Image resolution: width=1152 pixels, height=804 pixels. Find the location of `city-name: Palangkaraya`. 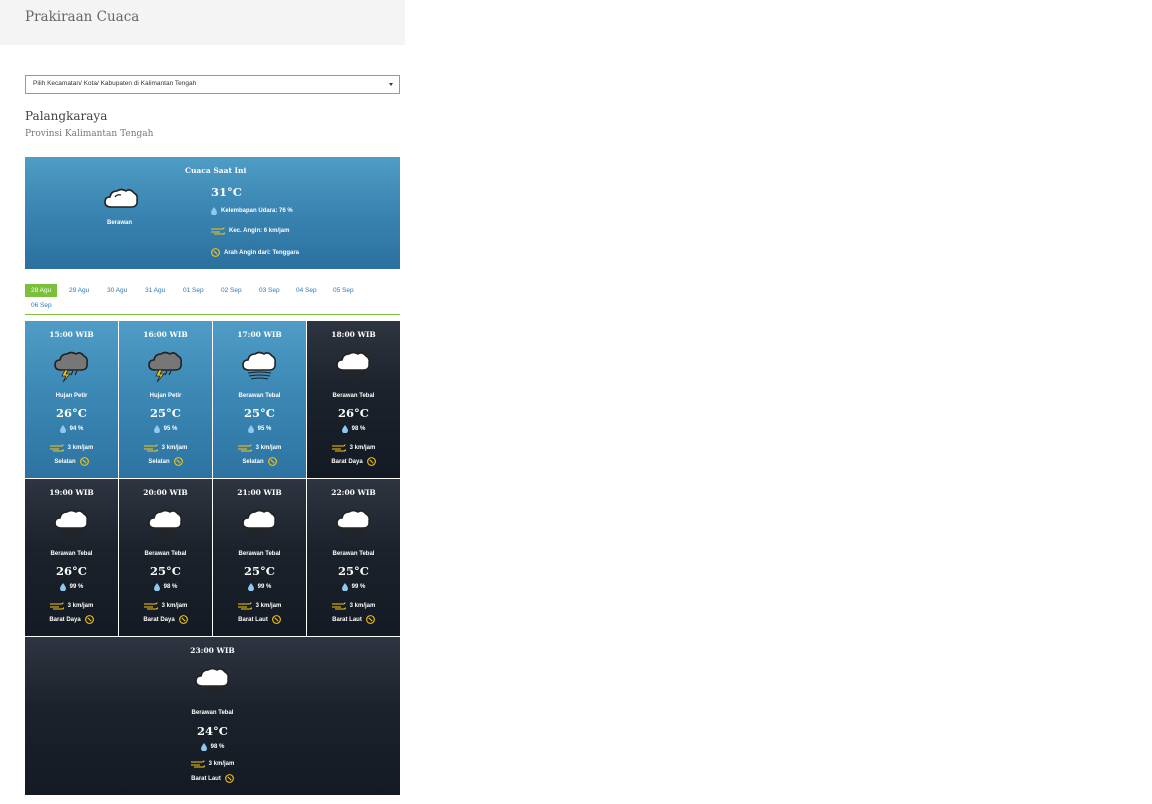

city-name: Palangkaraya is located at coordinates (66, 116).